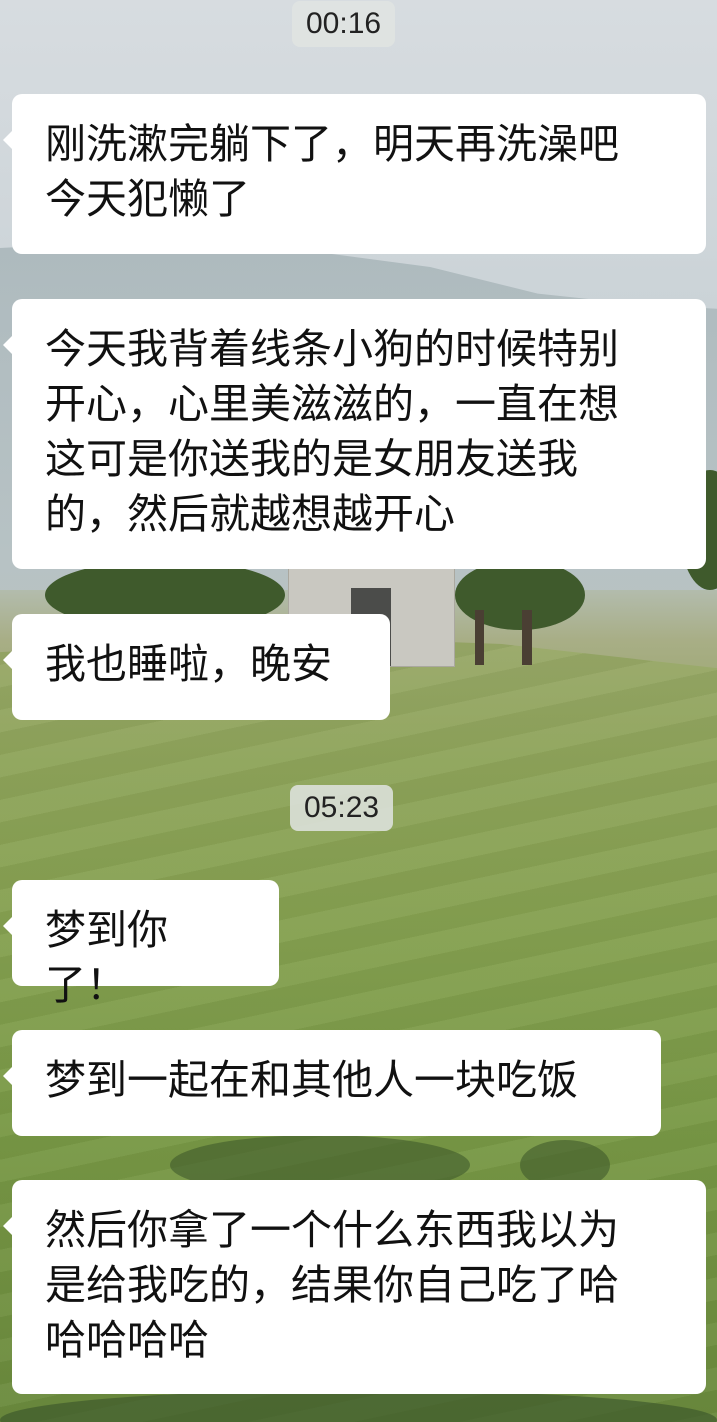 The width and height of the screenshot is (717, 1422). Describe the element at coordinates (342, 808) in the screenshot. I see `timestamp: 05:23` at that location.